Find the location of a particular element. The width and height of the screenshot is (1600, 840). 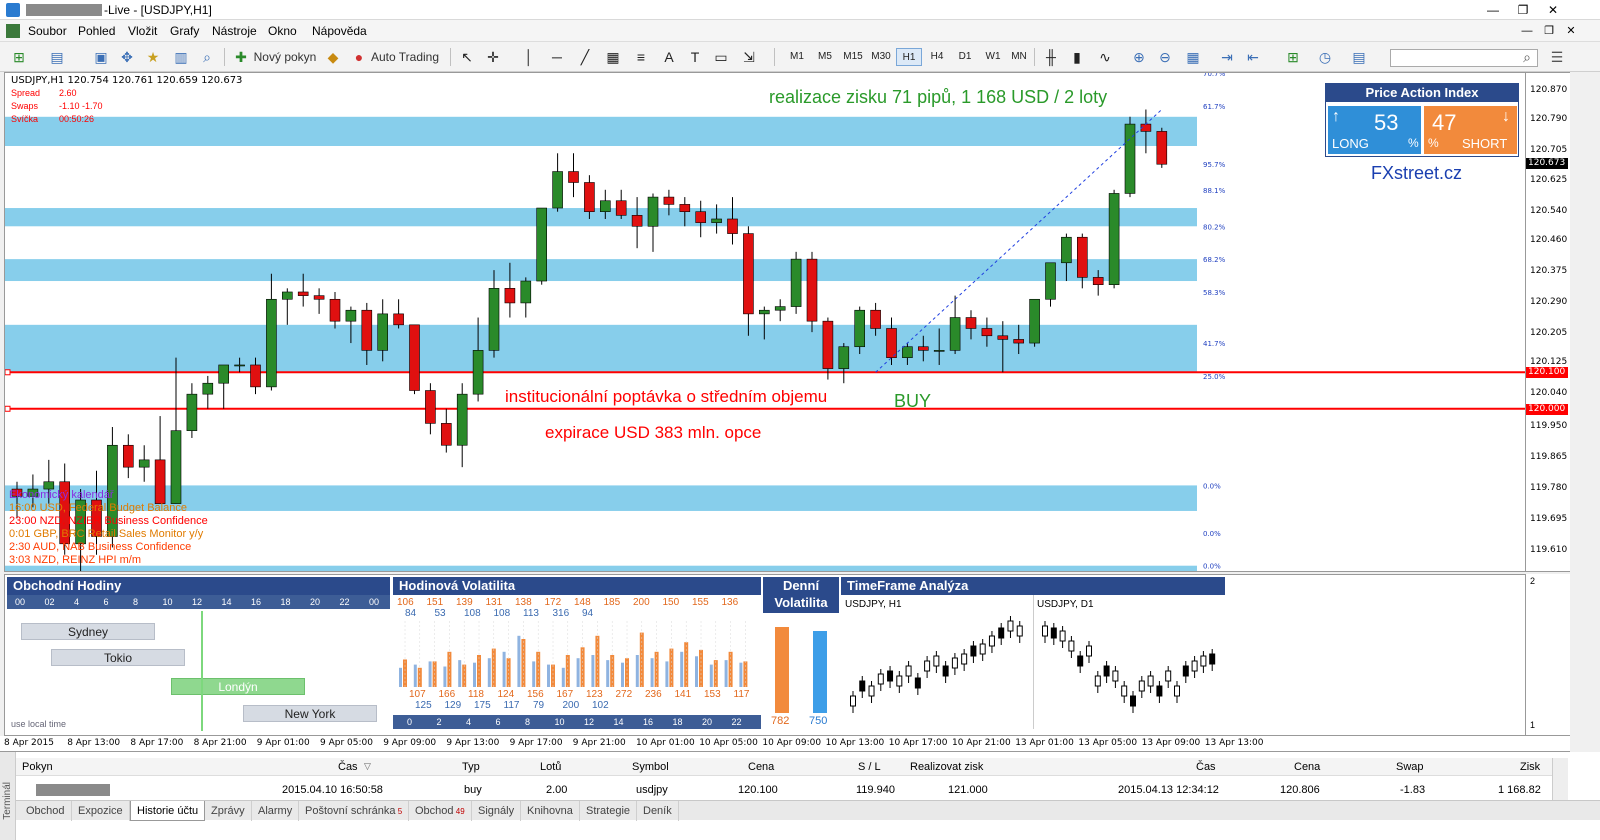

timeframe-h1: H1 is located at coordinates (909, 57).